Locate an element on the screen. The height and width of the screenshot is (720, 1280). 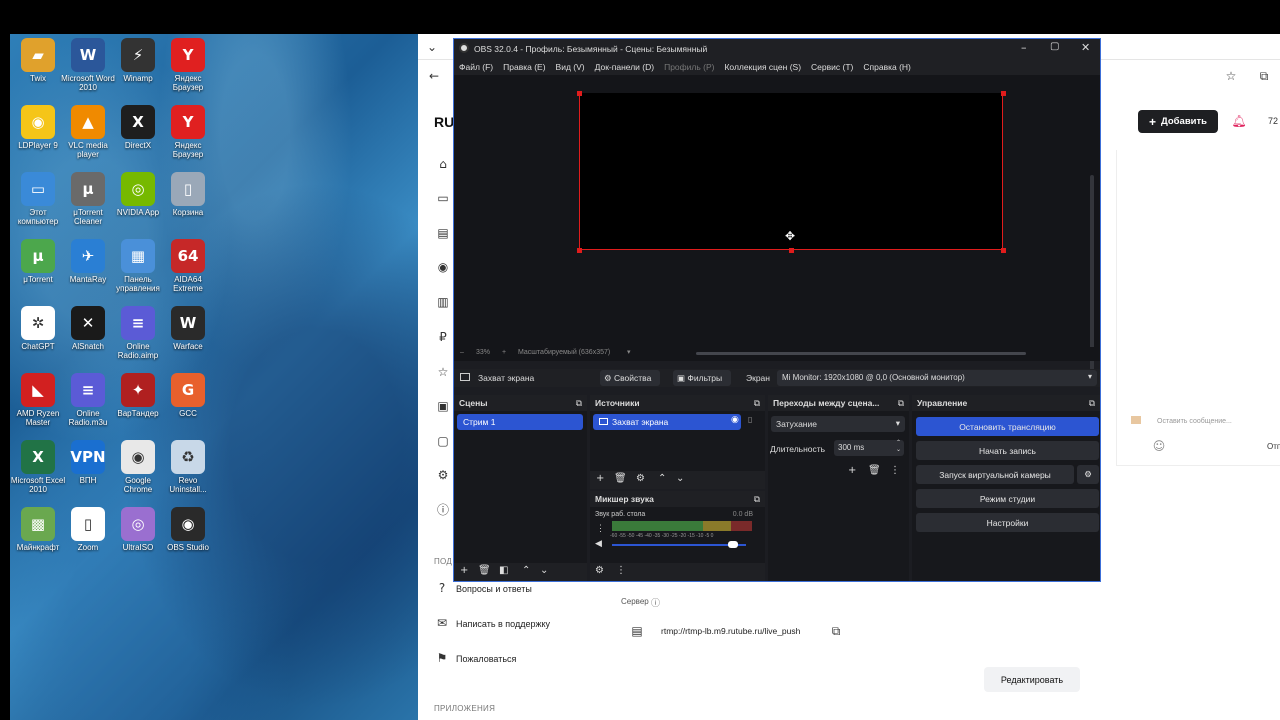
add-button: + Добавить is located at coordinates (1178, 121).